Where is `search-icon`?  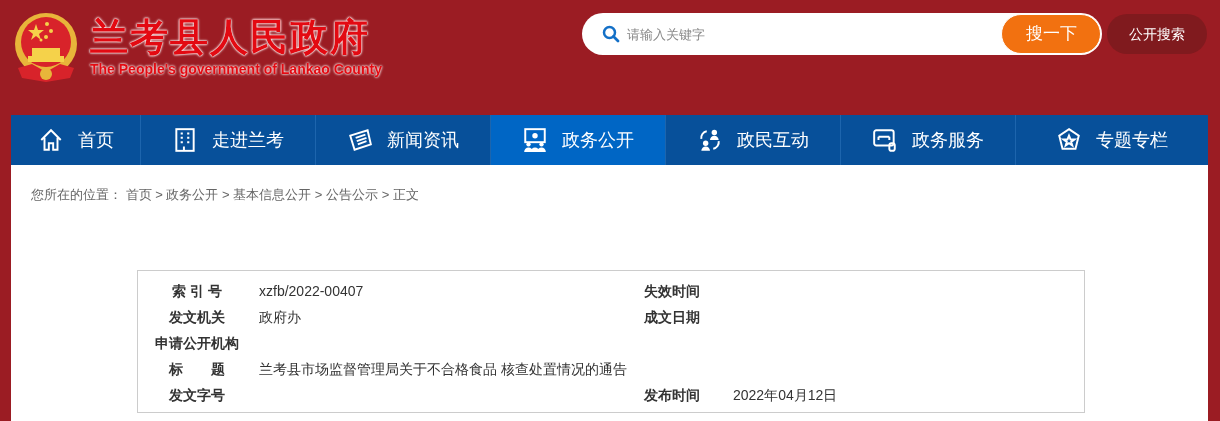 search-icon is located at coordinates (611, 34).